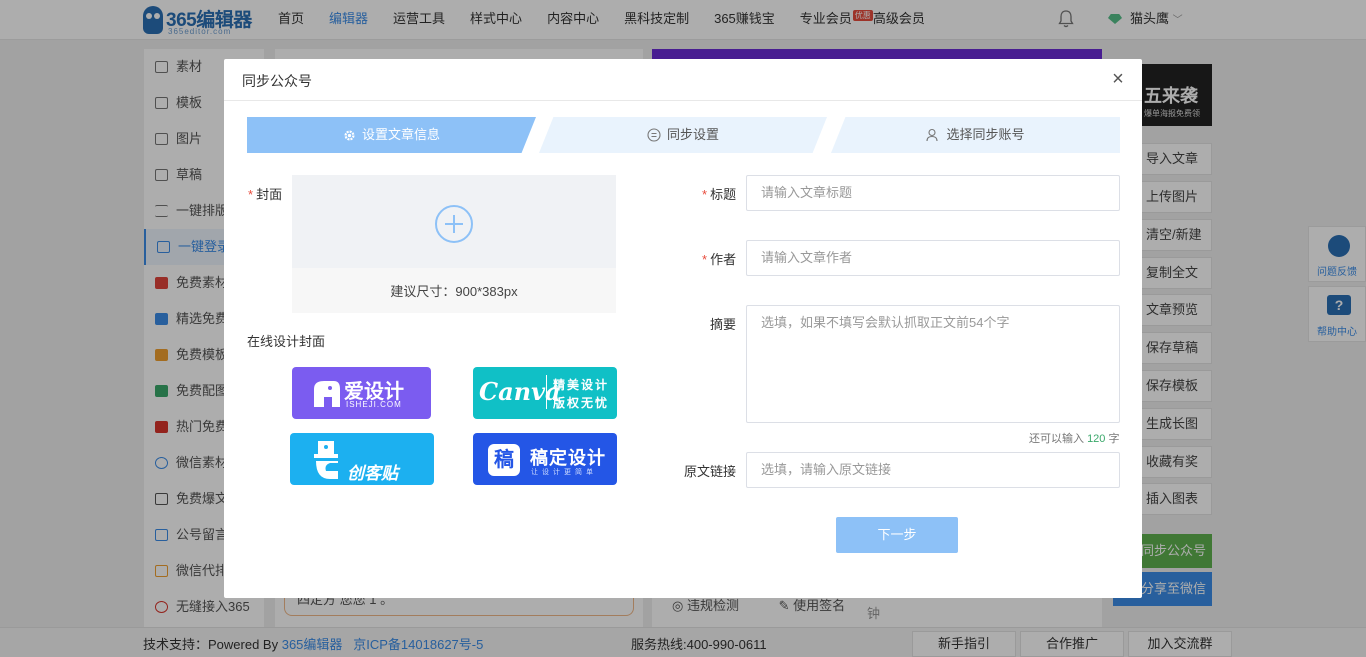  Describe the element at coordinates (933, 470) in the screenshot. I see `source-link-input: 选填，请输入原文链接` at that location.